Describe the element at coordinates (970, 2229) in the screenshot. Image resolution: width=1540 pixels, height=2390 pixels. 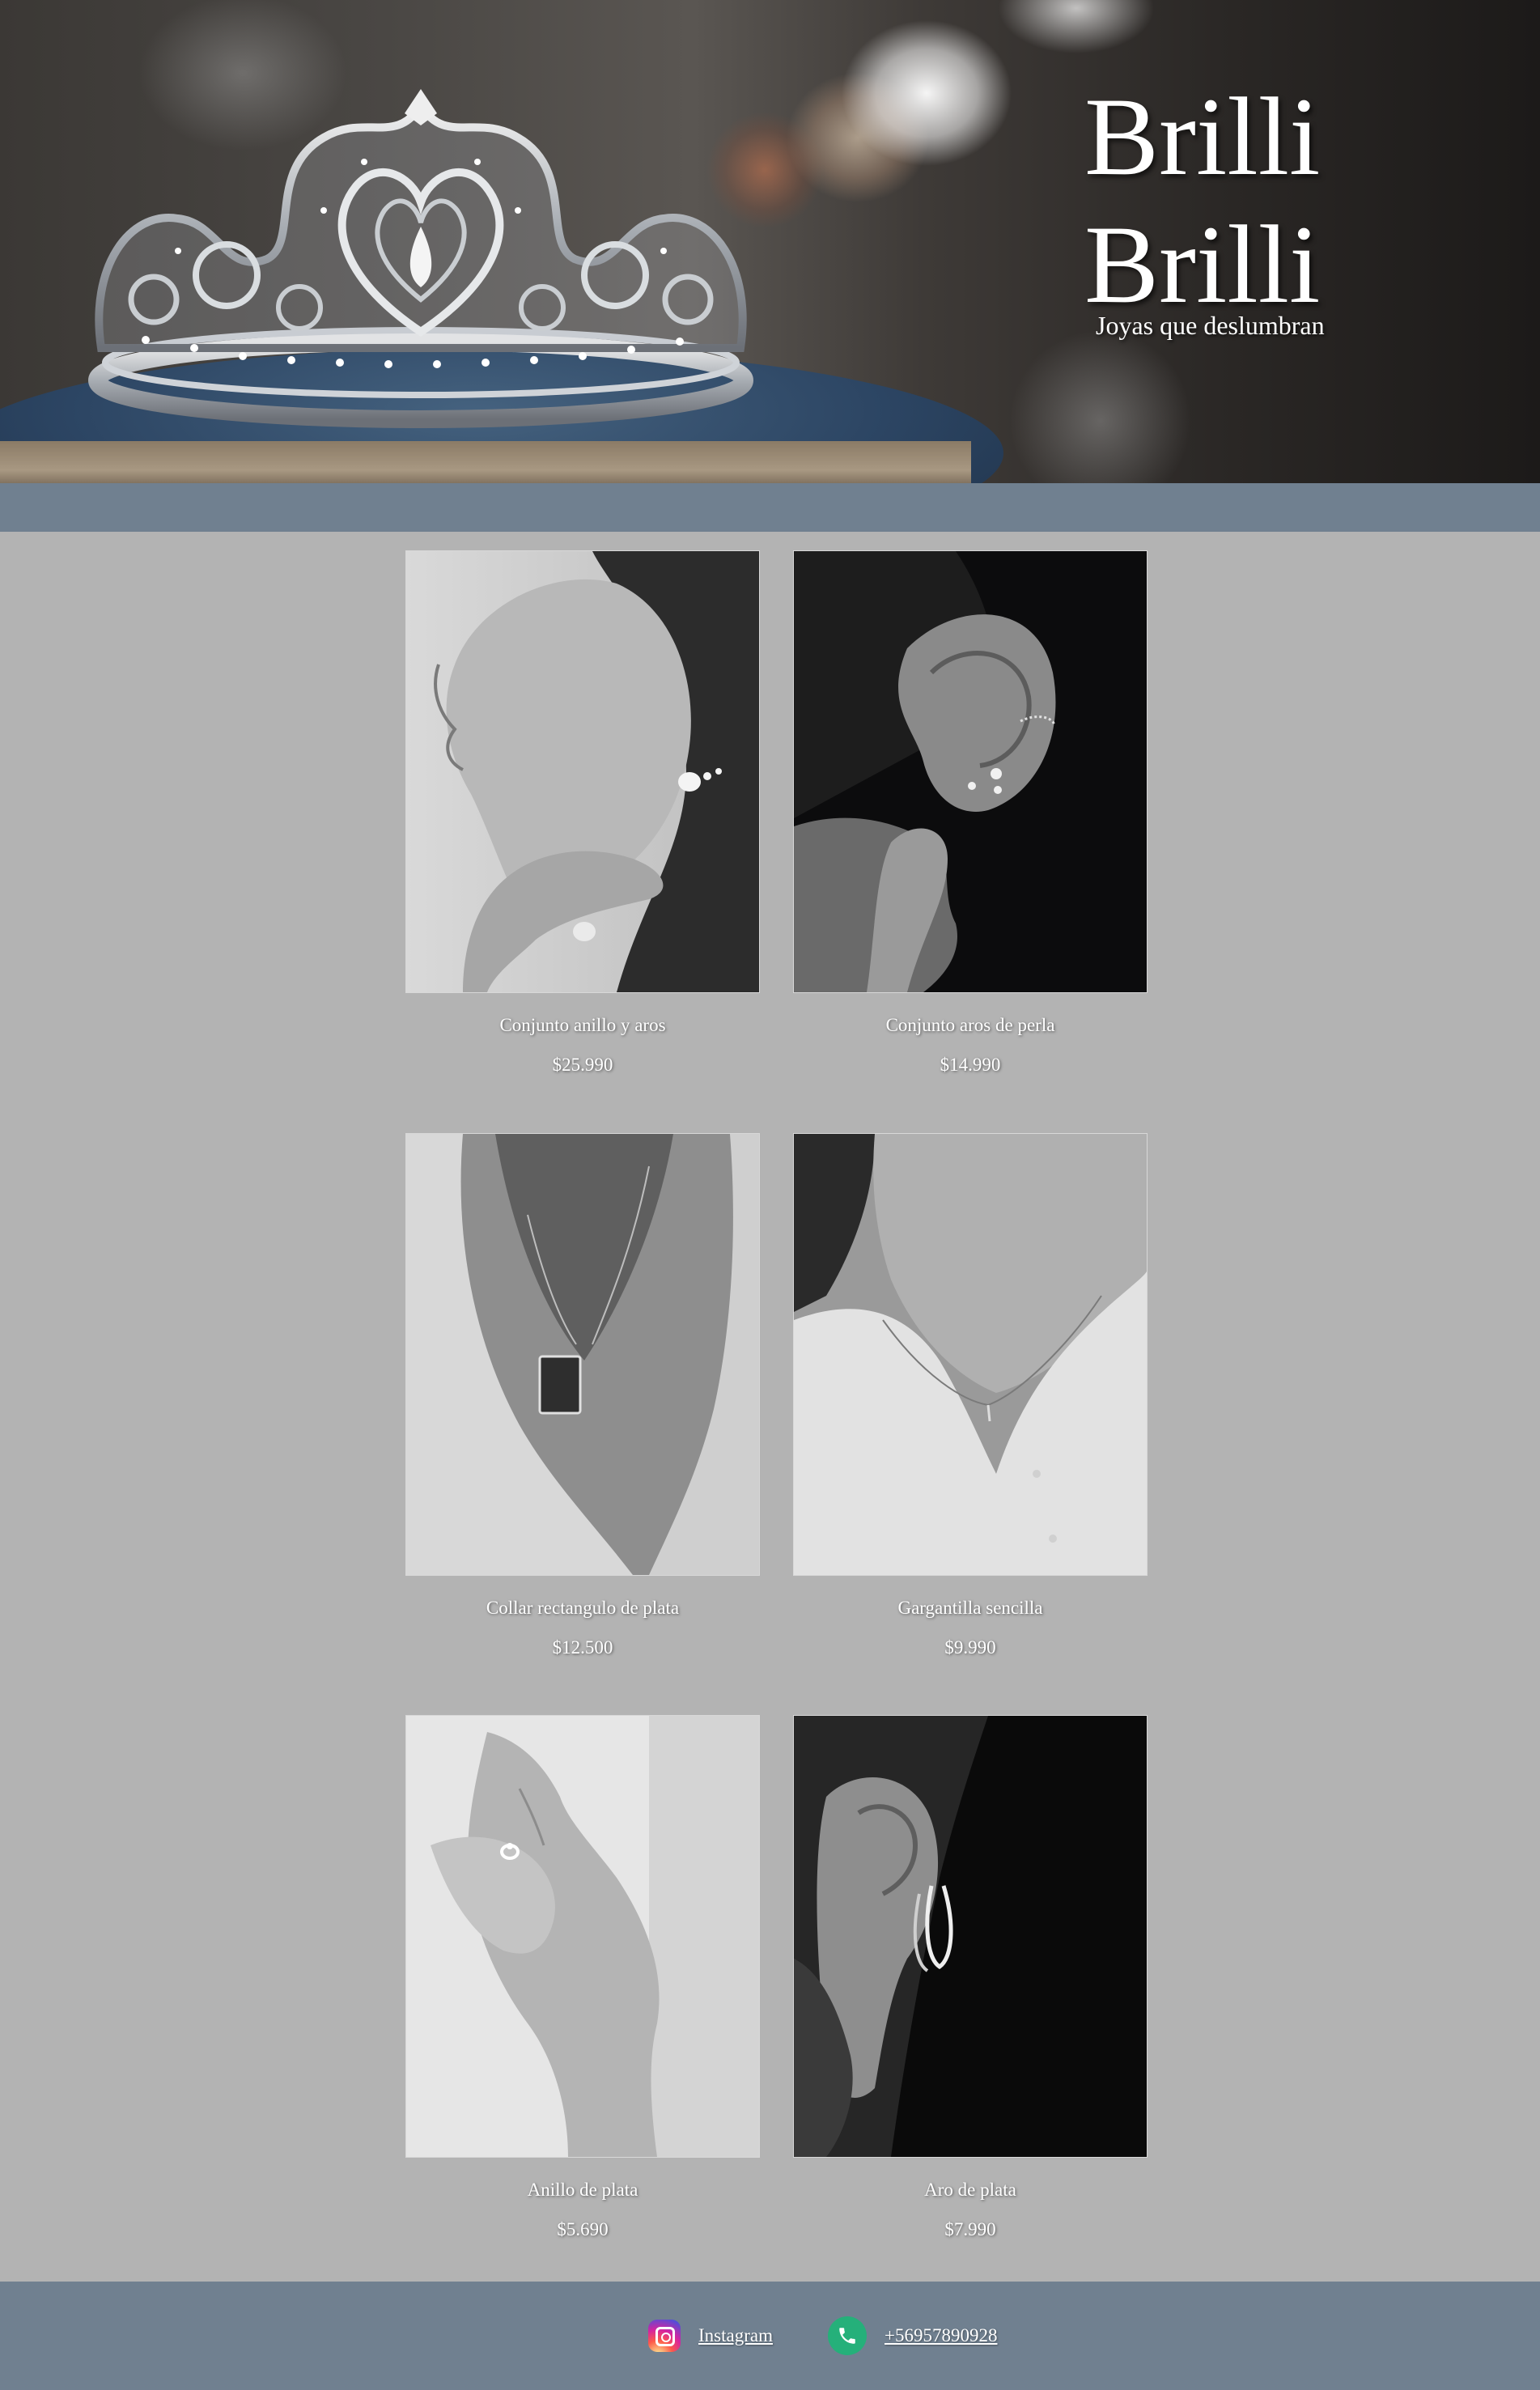
I see `product-price: $7.990` at that location.